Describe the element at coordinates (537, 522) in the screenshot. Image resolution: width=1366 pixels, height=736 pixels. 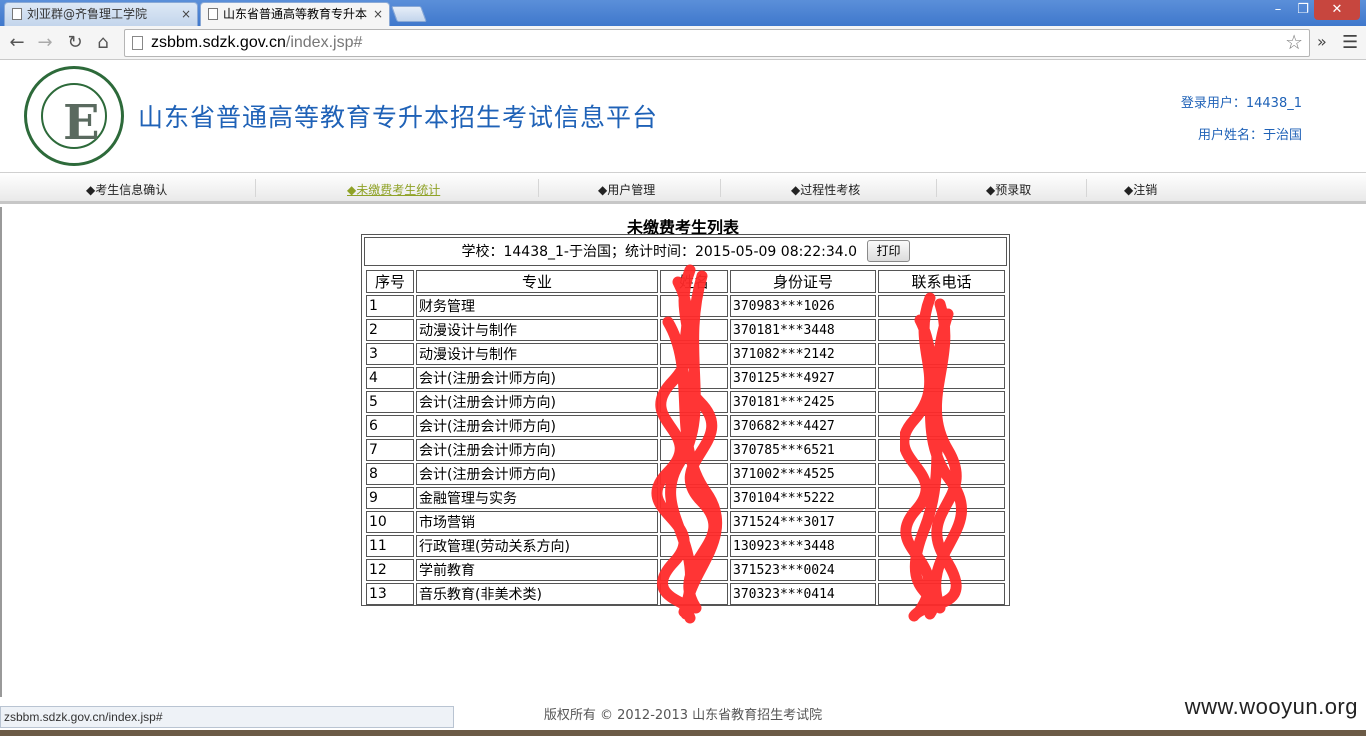
I see `cell-major: 市场营销` at that location.